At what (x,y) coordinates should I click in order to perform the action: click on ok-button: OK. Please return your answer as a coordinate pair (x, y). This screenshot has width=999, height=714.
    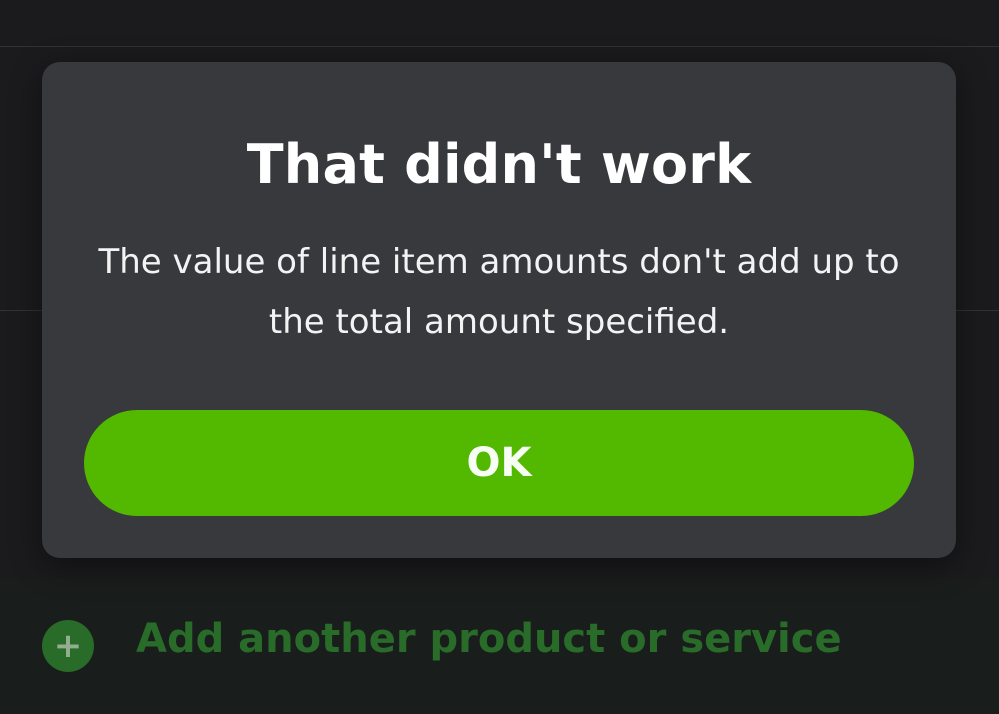
    Looking at the image, I should click on (499, 463).